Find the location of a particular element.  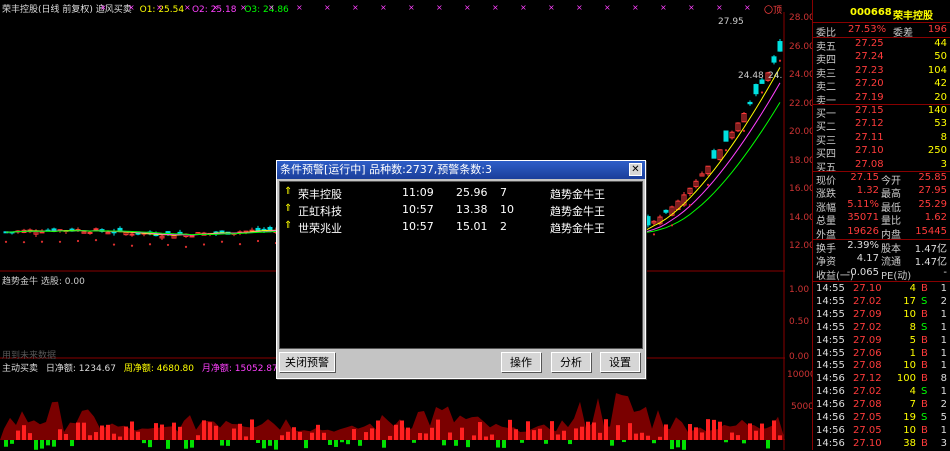

analyze-button: 分析 is located at coordinates (571, 362).